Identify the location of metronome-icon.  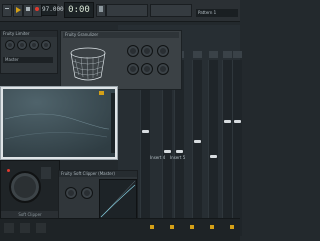
(101, 9).